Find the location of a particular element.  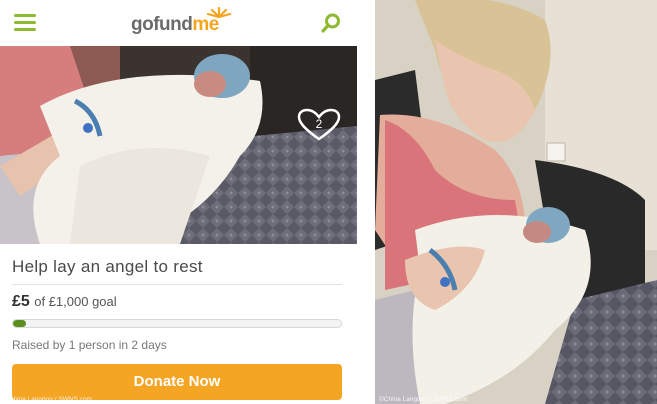

goal-text: of £1,000 goal is located at coordinates (75, 301).